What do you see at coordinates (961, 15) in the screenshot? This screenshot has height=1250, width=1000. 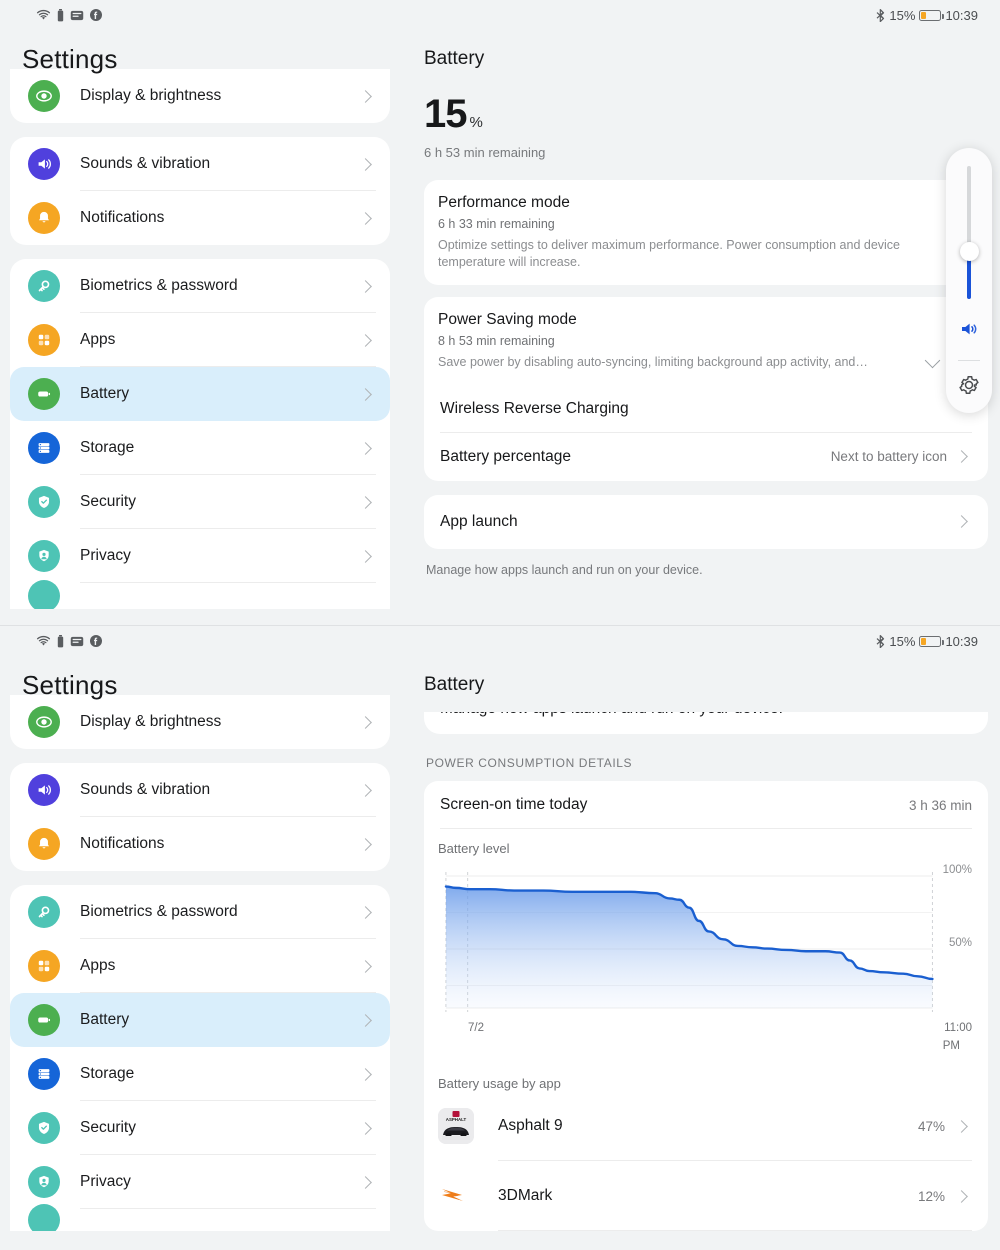 I see `status-time: 10:39` at bounding box center [961, 15].